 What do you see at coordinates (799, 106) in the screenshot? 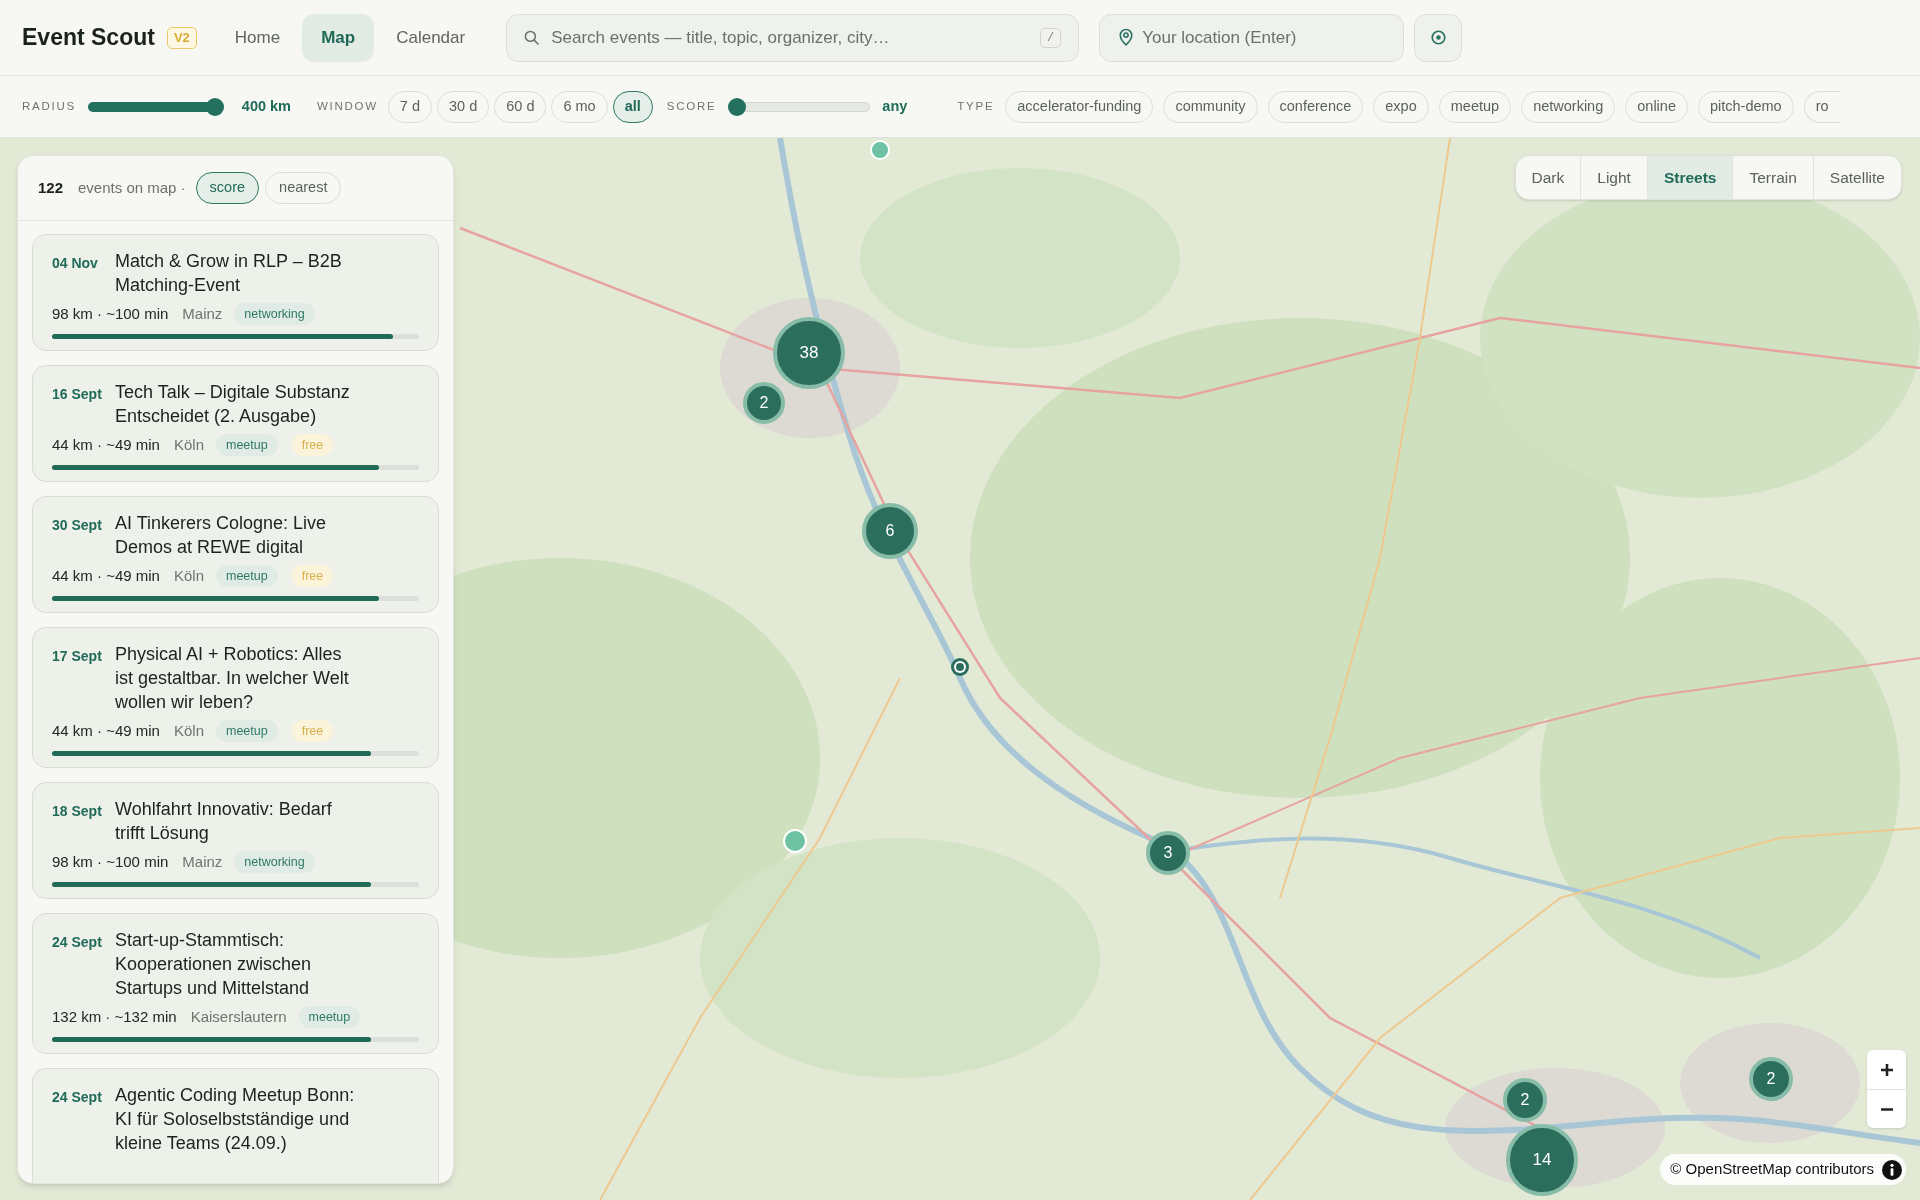
I see `score-slider` at bounding box center [799, 106].